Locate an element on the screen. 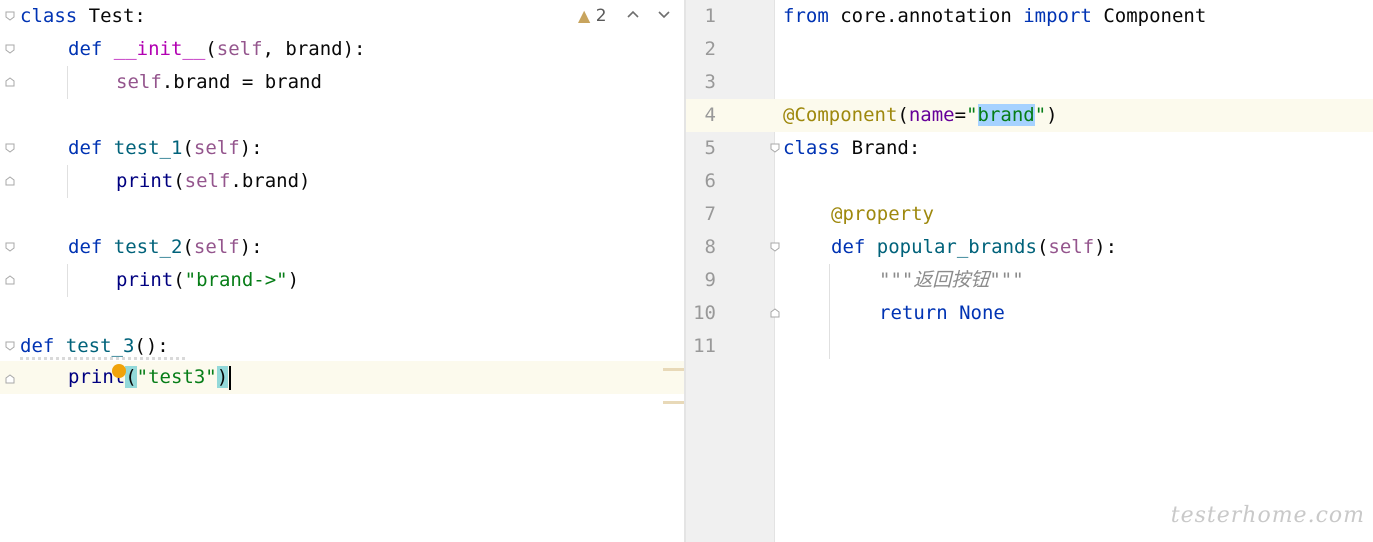  code-line: def popular_brands(self): is located at coordinates (974, 247).